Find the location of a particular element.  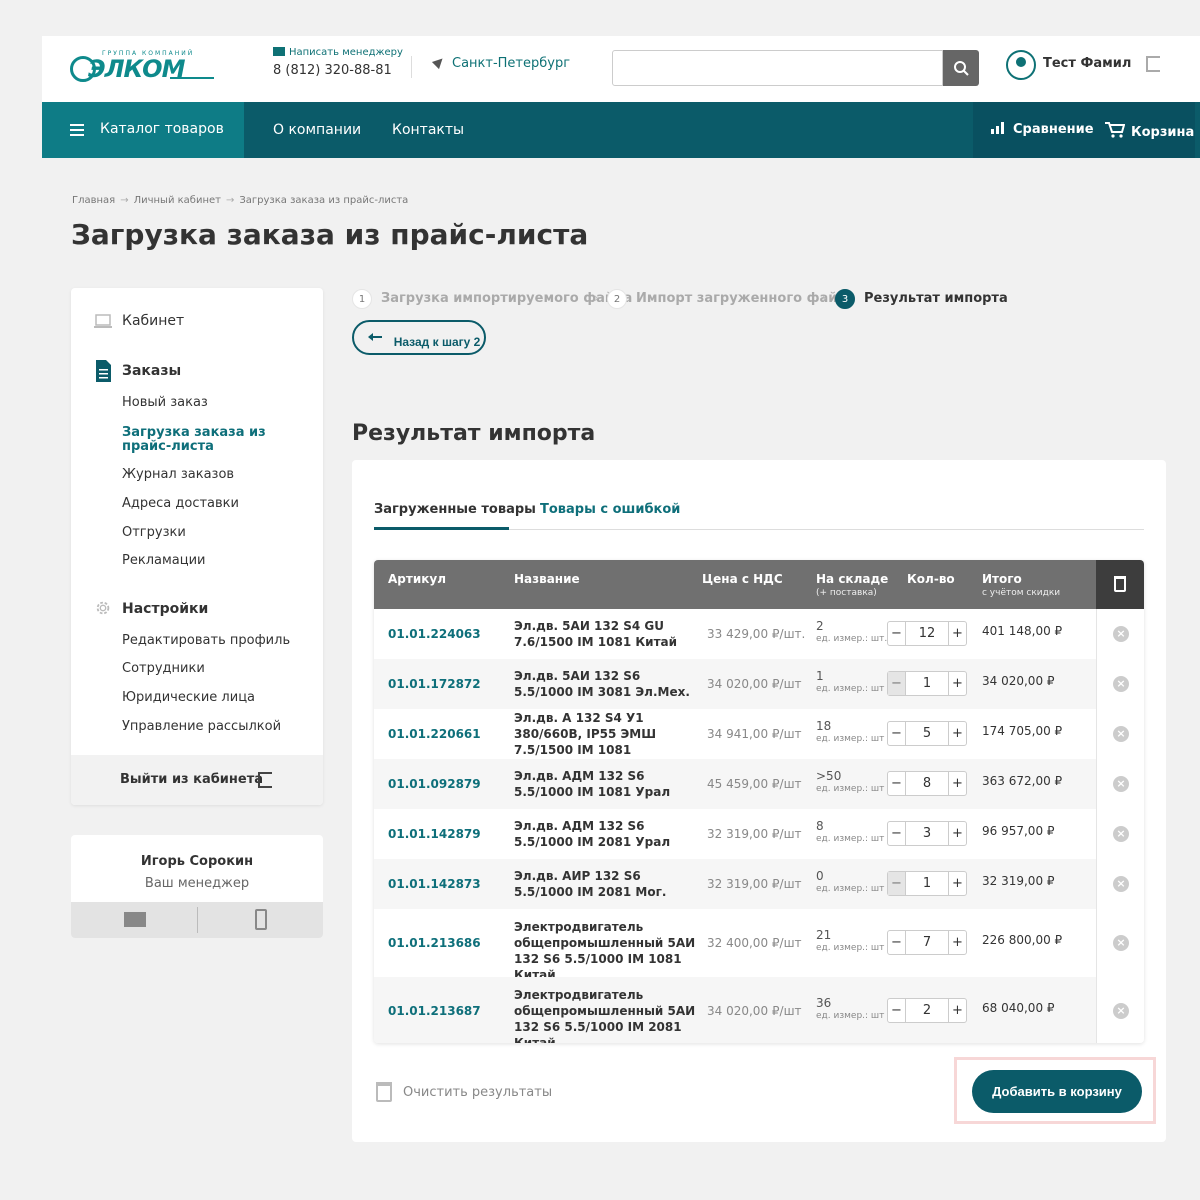

phone-number: 8 (812) 320-88-81 is located at coordinates (332, 70).